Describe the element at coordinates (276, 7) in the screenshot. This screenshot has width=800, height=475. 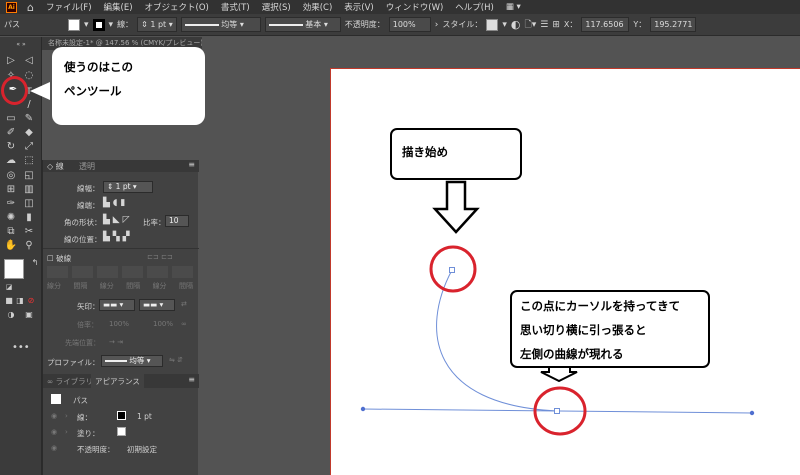
I see `menu-select: 選択(S)` at that location.